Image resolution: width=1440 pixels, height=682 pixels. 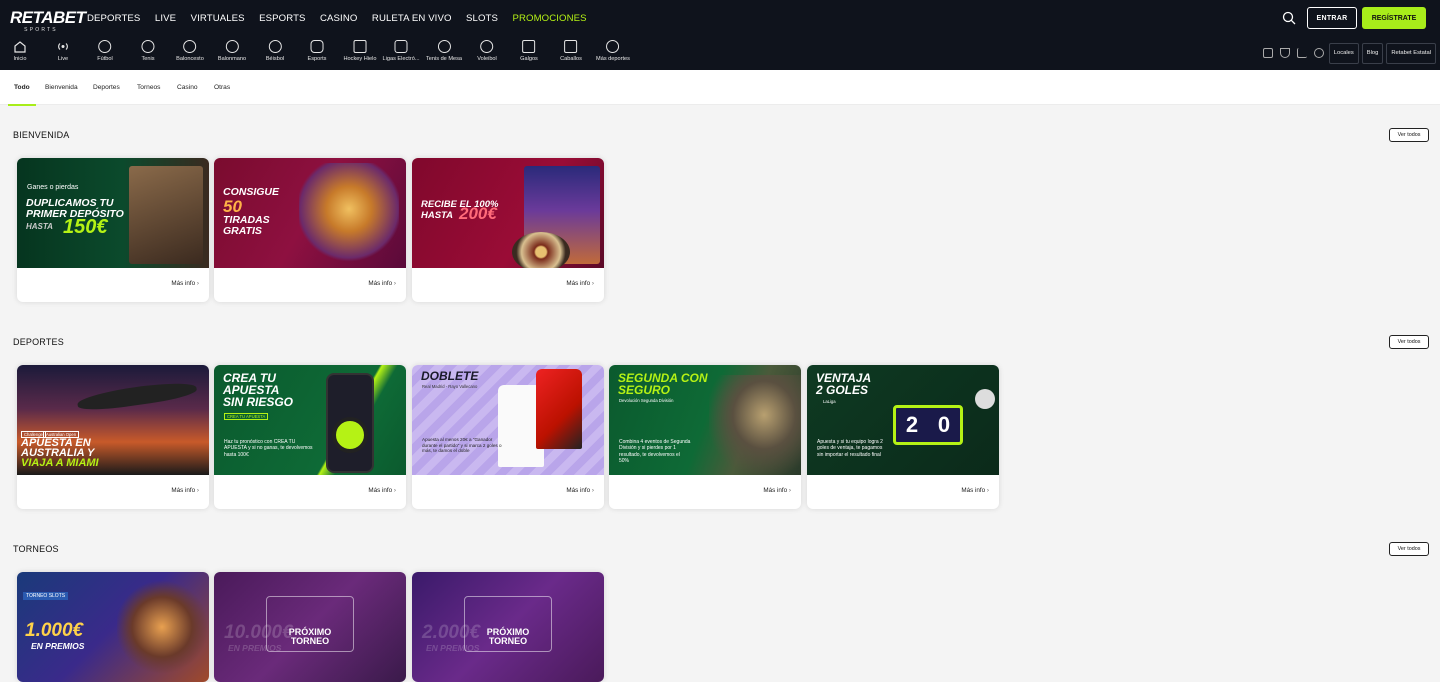 What do you see at coordinates (46, 596) in the screenshot?
I see `promo-tag: TORNEO SLOTS` at bounding box center [46, 596].